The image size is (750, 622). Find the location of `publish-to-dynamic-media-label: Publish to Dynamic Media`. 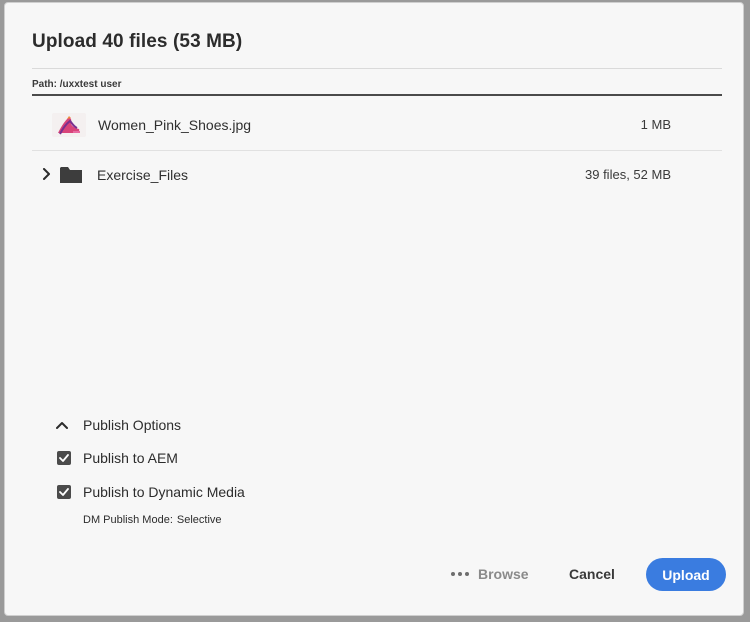

publish-to-dynamic-media-label: Publish to Dynamic Media is located at coordinates (164, 492).